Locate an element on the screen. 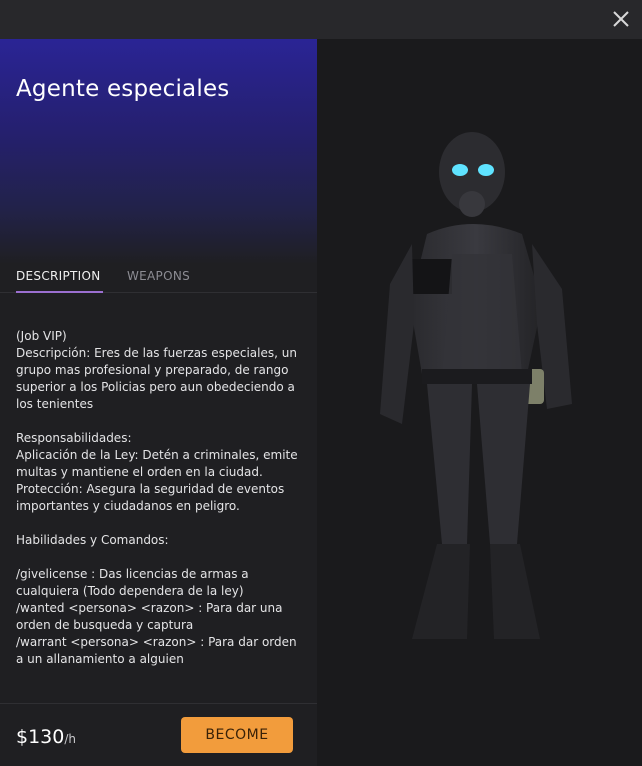  price-value: $130 is located at coordinates (40, 737).